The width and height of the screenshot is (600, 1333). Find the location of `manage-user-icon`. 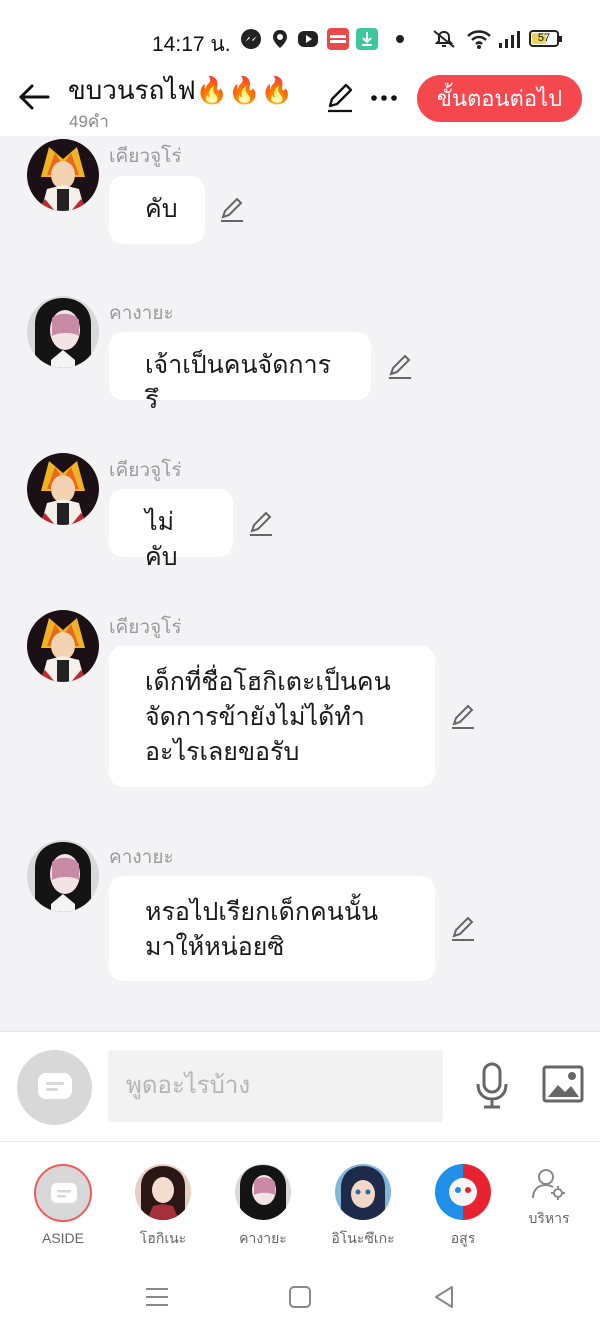

manage-user-icon is located at coordinates (548, 1184).